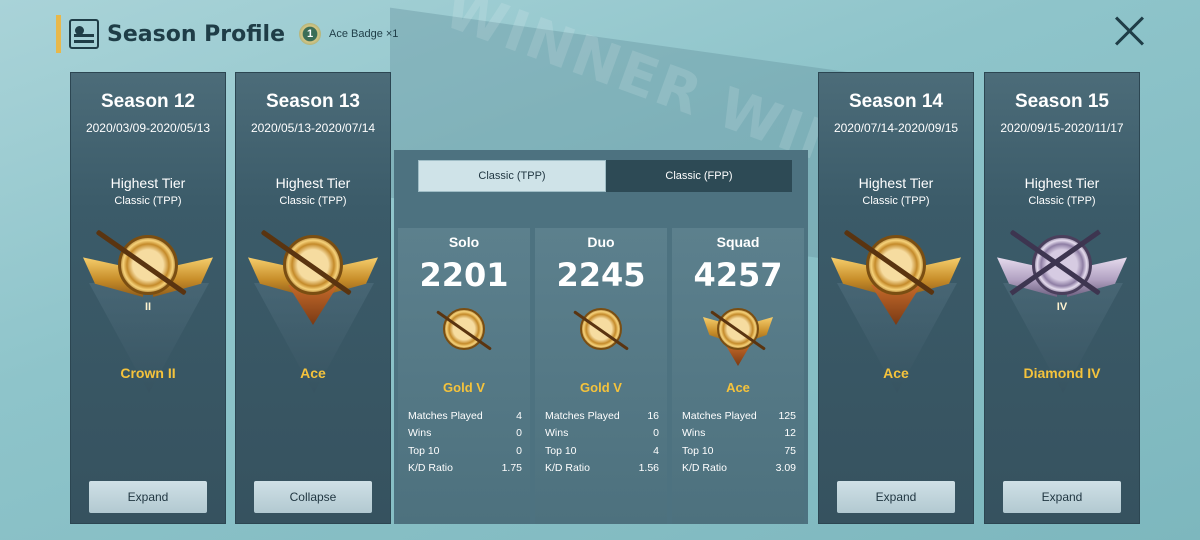 This screenshot has width=1200, height=540. What do you see at coordinates (364, 34) in the screenshot?
I see `ace-badge-count: Ace Badge ×1` at bounding box center [364, 34].